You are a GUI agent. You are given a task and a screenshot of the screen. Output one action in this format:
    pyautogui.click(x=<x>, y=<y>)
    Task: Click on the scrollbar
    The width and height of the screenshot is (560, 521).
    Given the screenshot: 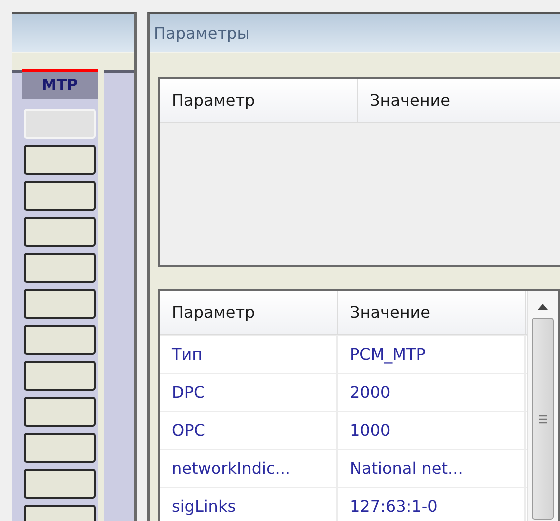 What is the action you would take?
    pyautogui.click(x=542, y=406)
    